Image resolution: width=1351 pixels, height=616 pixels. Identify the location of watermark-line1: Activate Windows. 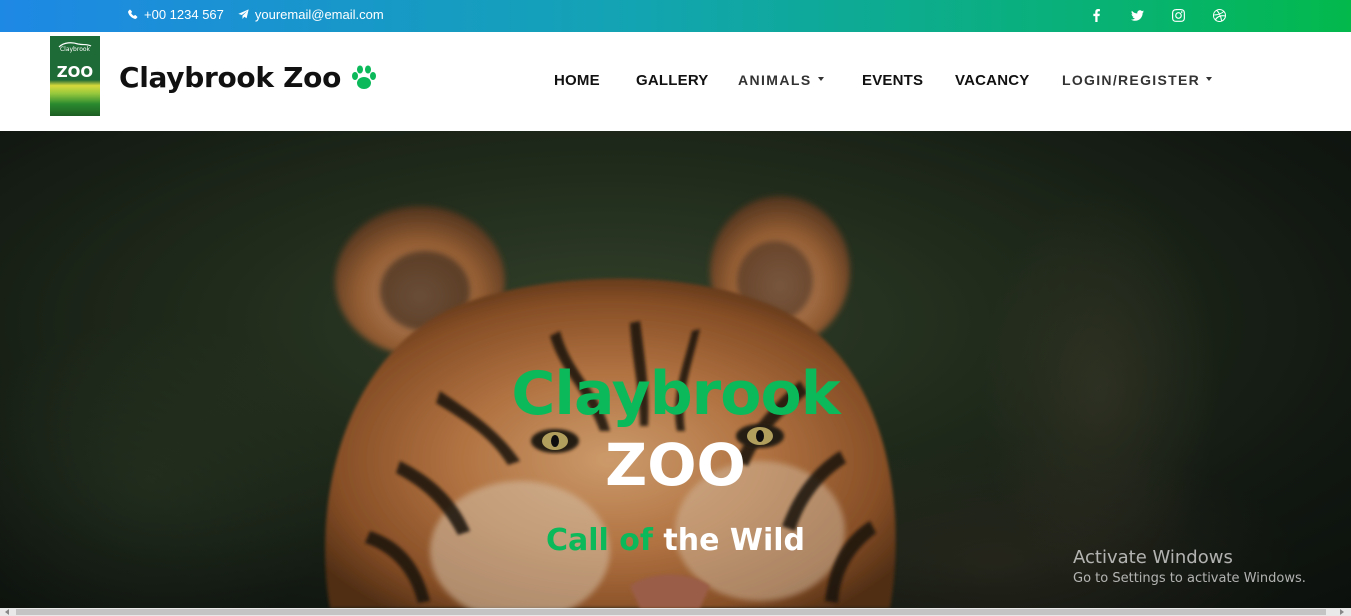
(1153, 557).